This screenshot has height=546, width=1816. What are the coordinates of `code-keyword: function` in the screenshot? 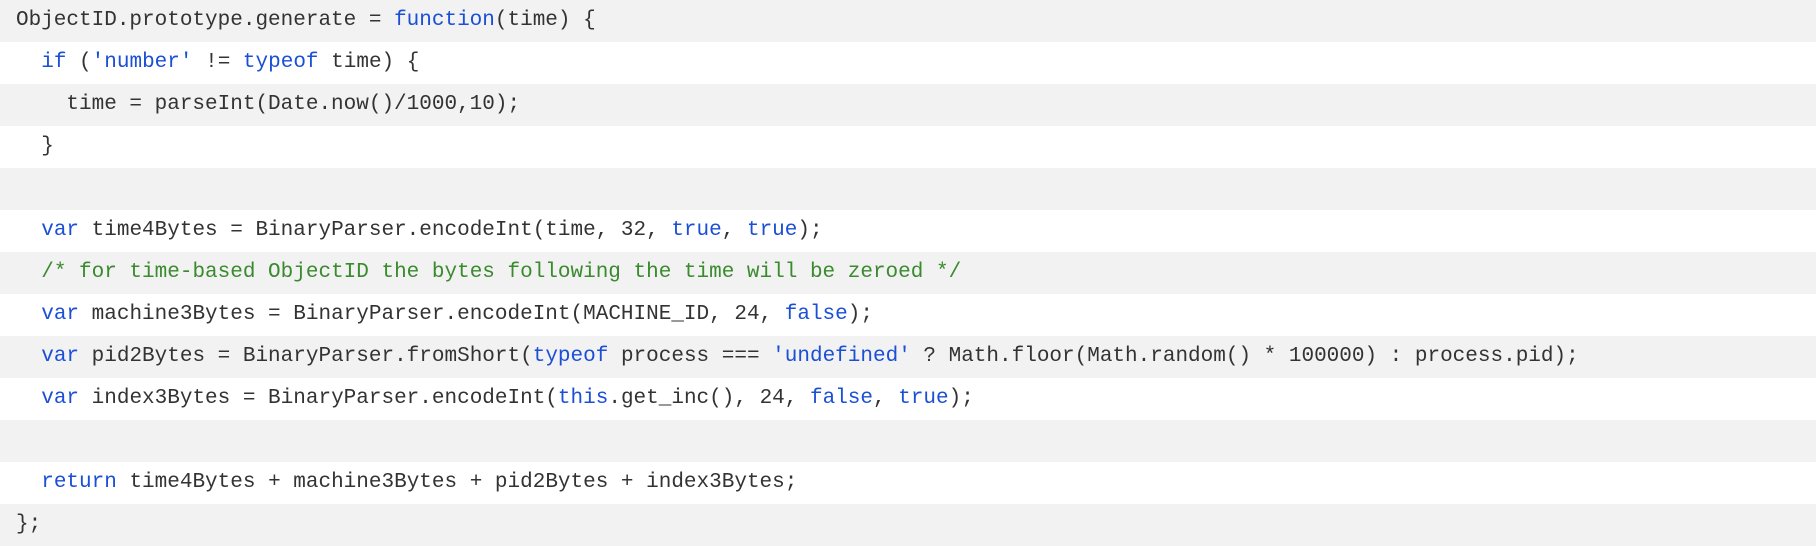 It's located at (444, 20).